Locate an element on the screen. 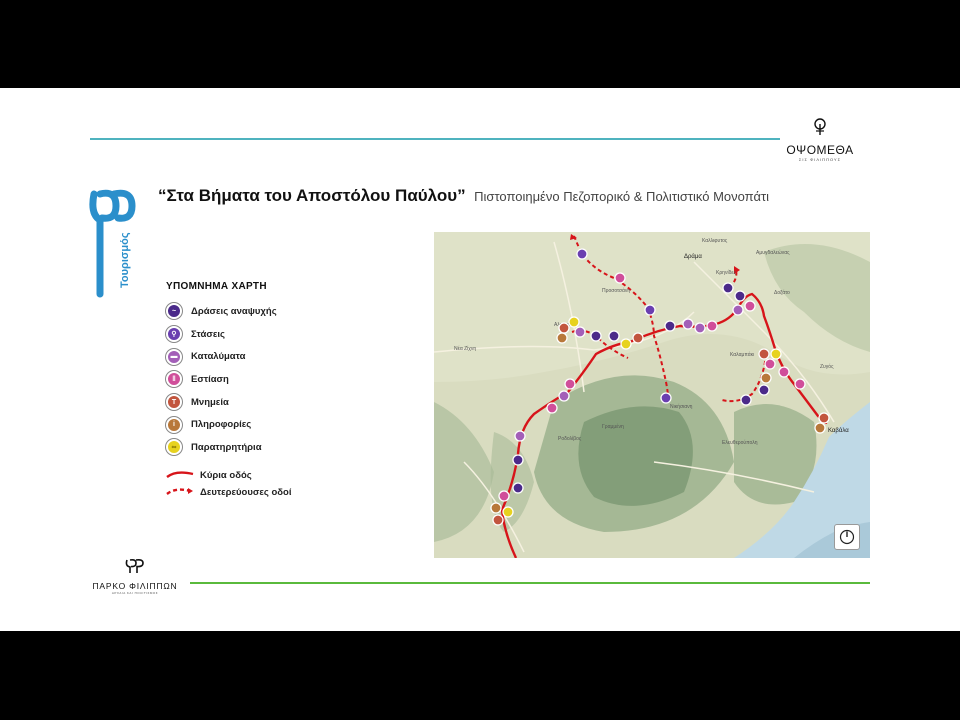  legend-label: Παρατηρητήρια is located at coordinates (226, 447).